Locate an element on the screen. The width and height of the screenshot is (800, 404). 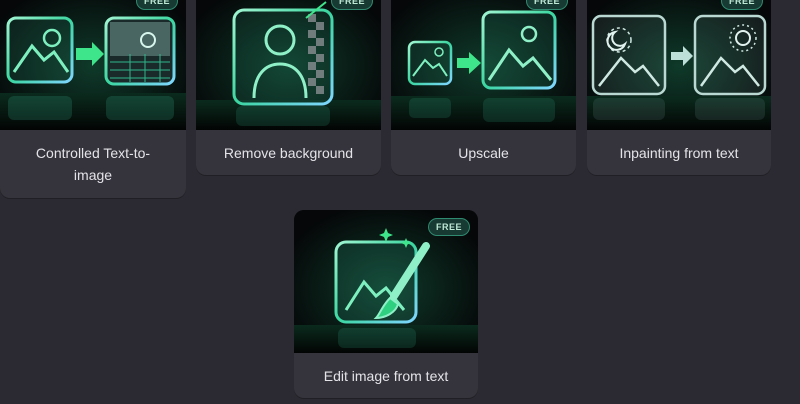
card-label: Upscale is located at coordinates (483, 153).